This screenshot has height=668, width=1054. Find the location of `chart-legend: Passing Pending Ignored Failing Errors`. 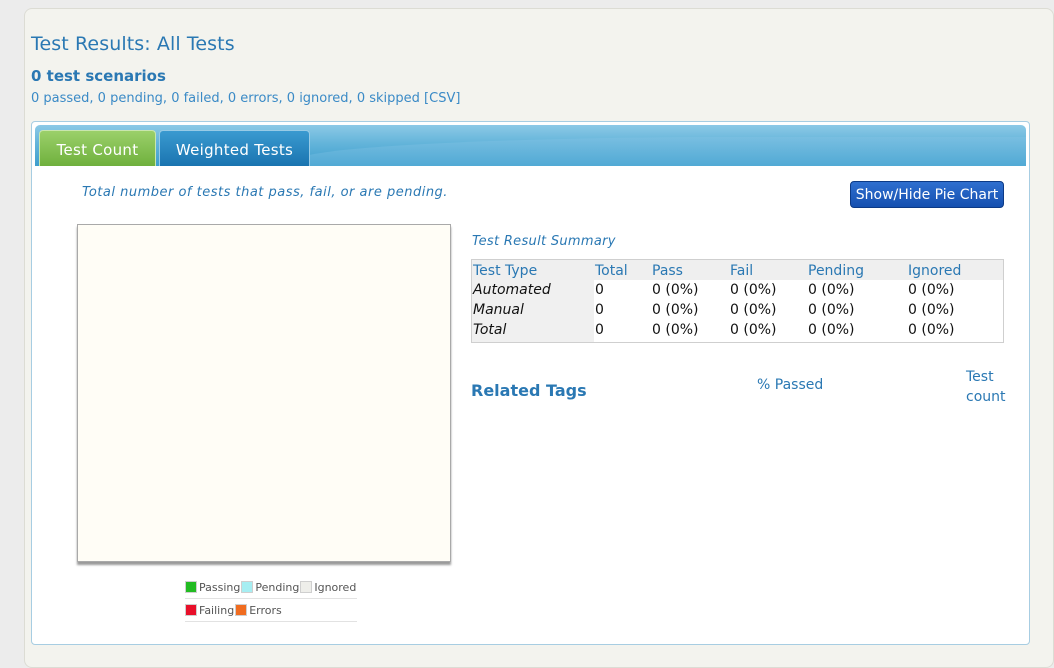

chart-legend: Passing Pending Ignored Failing Errors is located at coordinates (271, 599).